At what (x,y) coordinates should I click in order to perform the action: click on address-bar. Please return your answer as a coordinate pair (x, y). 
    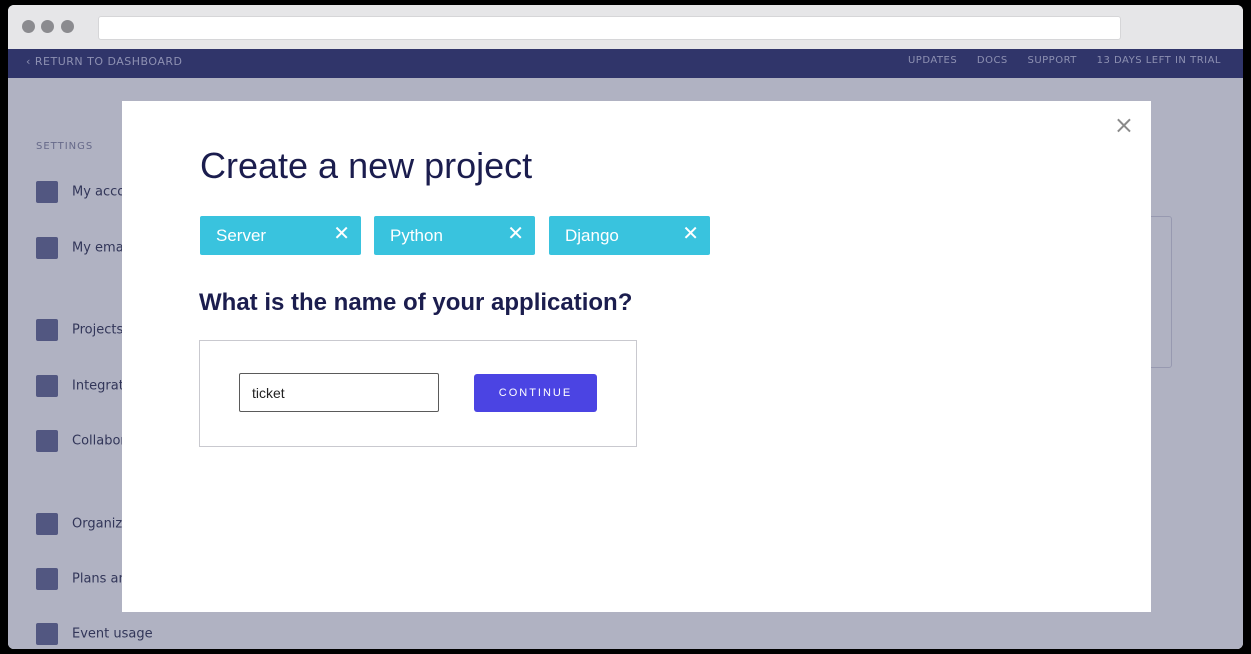
    Looking at the image, I should click on (609, 28).